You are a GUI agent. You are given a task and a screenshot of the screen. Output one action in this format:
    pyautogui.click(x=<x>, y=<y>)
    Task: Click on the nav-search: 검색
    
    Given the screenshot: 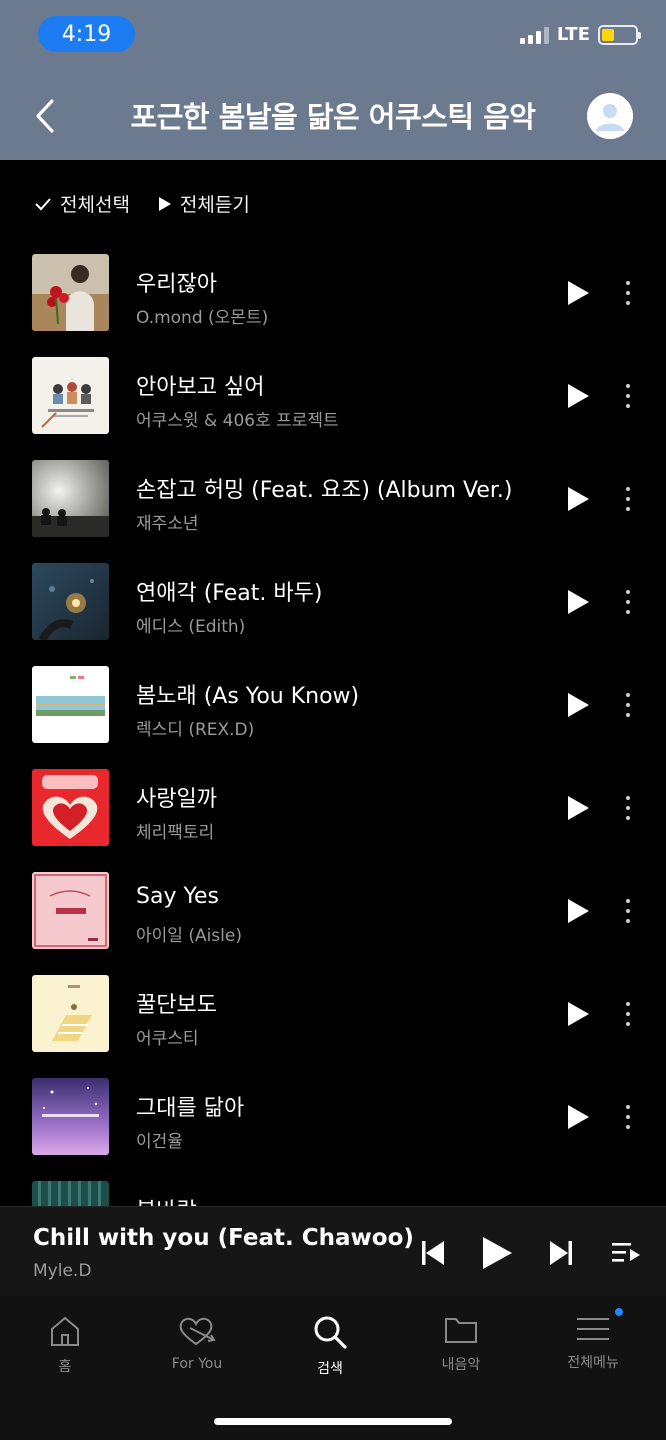 What is the action you would take?
    pyautogui.click(x=330, y=1346)
    